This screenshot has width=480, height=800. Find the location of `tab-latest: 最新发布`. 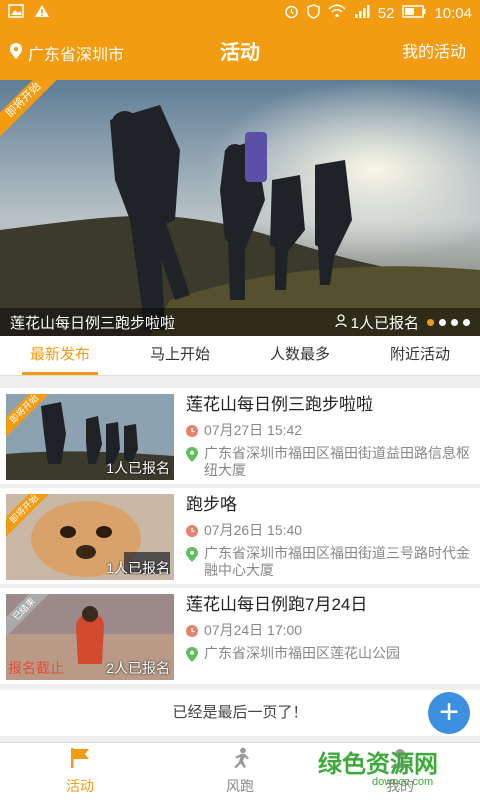

tab-latest: 最新发布 is located at coordinates (60, 355).